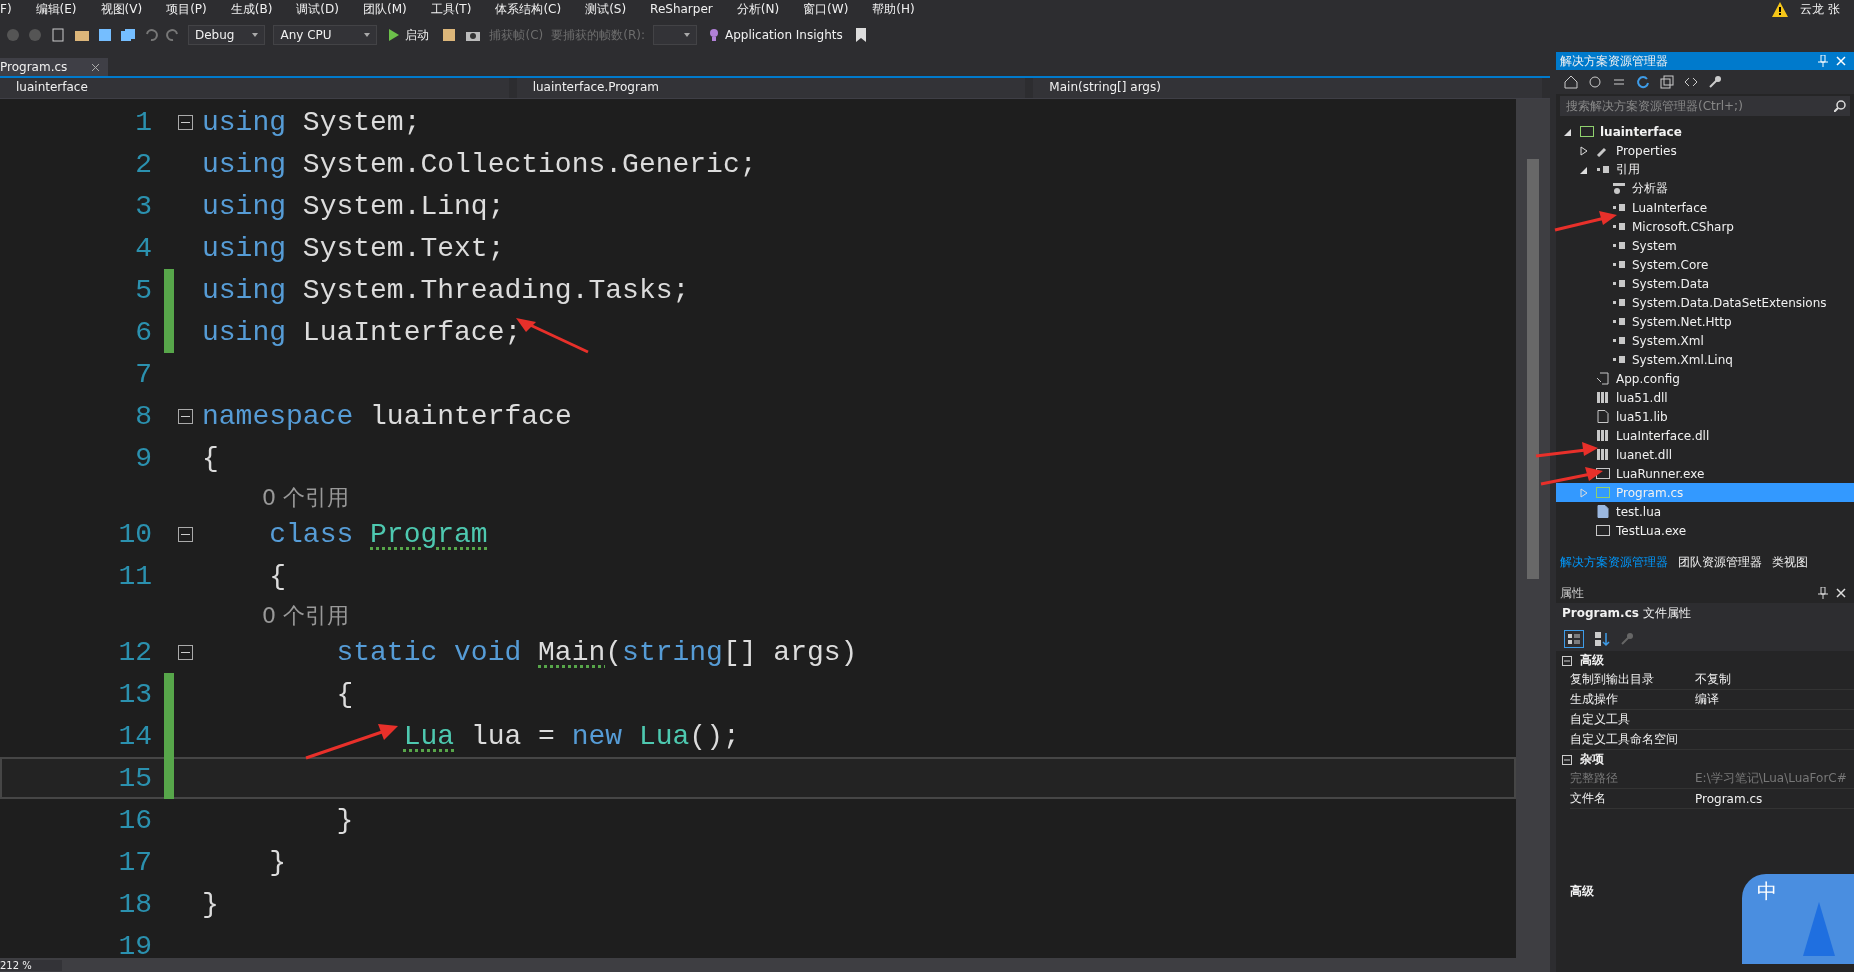  I want to click on zoom-dropdown: 212 %, so click(31, 965).